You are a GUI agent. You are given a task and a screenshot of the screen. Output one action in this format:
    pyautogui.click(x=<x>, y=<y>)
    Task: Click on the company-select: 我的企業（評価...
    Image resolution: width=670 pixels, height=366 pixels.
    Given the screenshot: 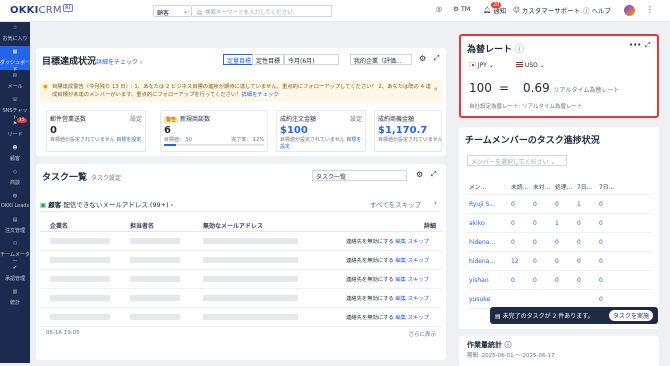 What is the action you would take?
    pyautogui.click(x=381, y=59)
    